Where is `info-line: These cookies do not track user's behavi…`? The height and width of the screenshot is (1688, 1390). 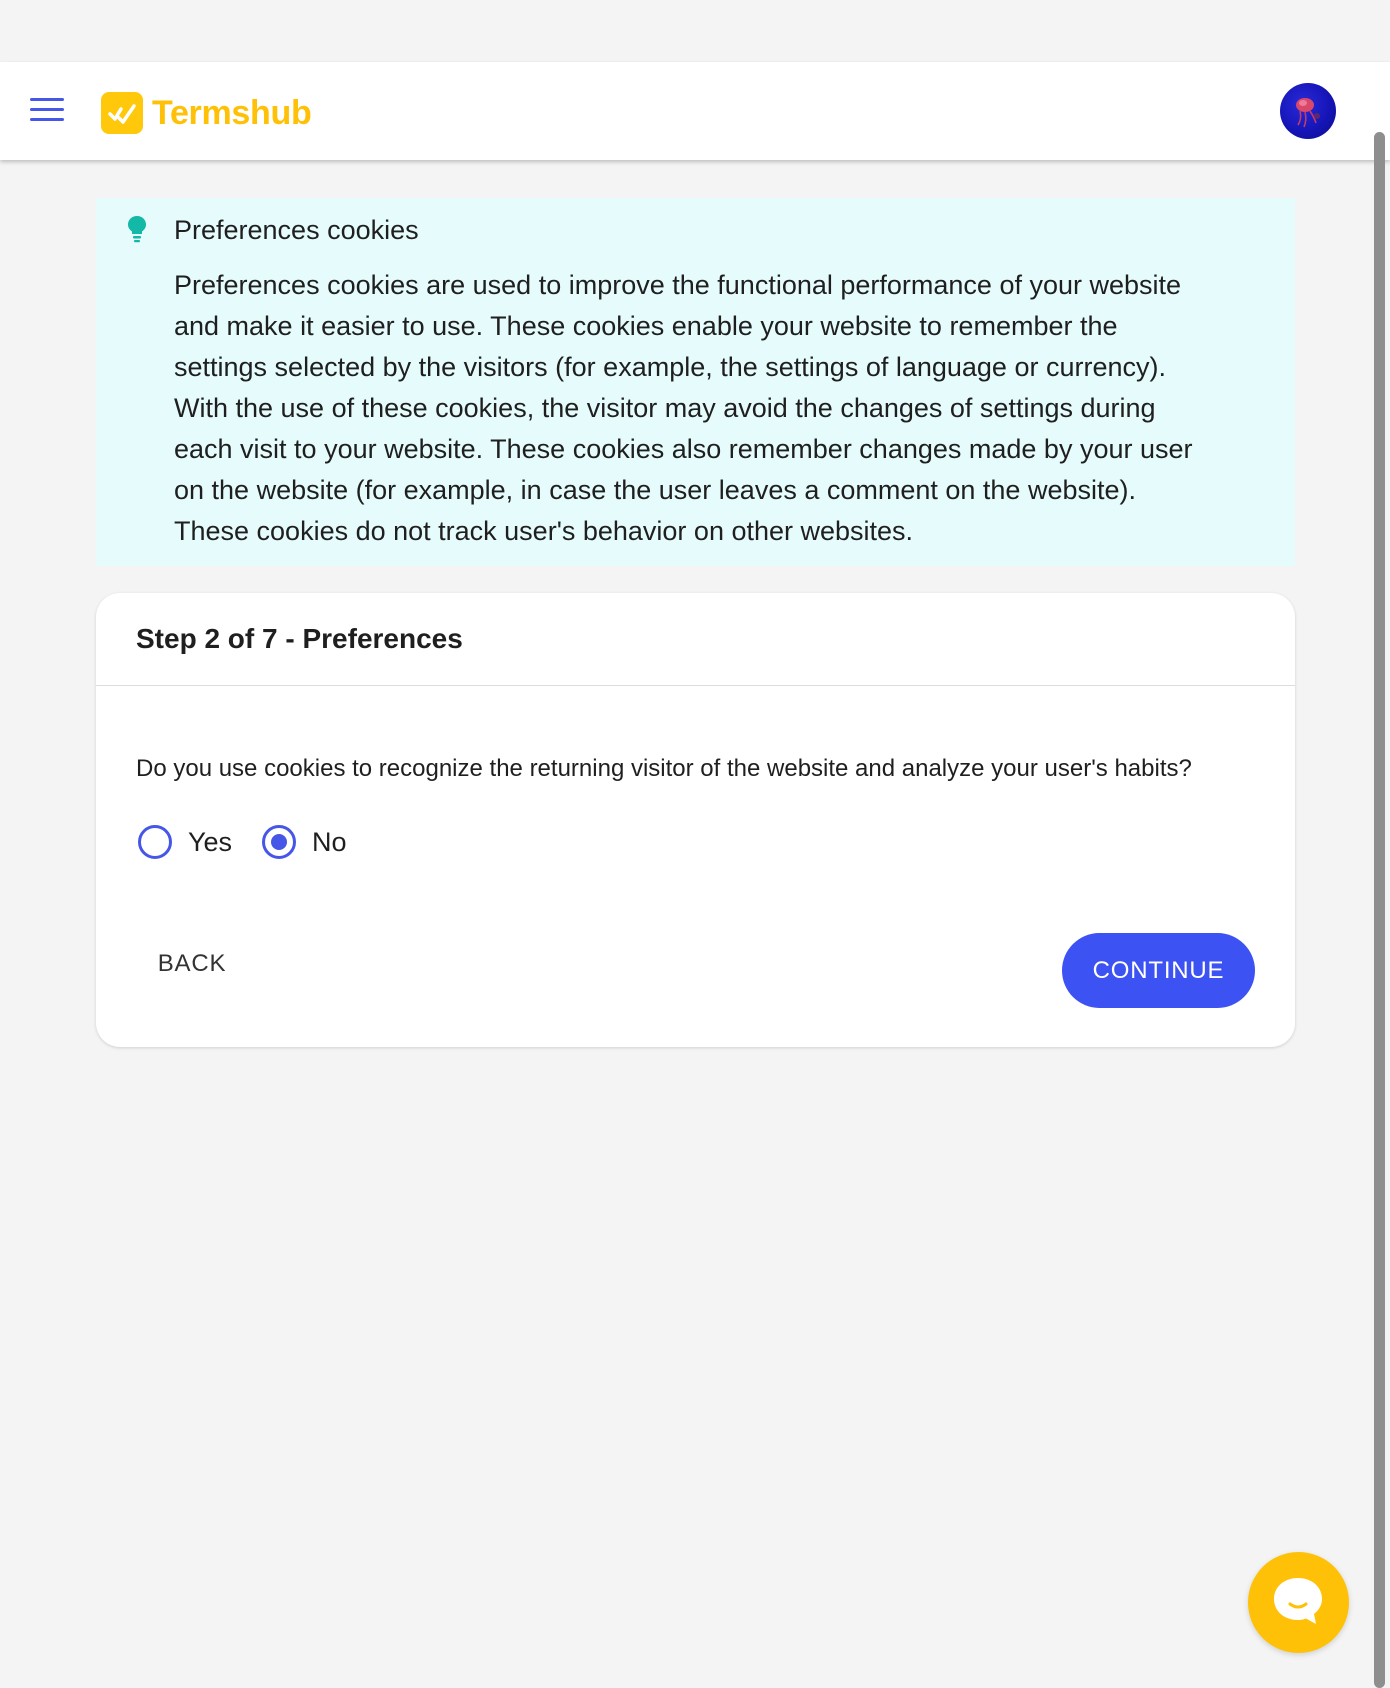 info-line: These cookies do not track user's behavi… is located at coordinates (544, 531).